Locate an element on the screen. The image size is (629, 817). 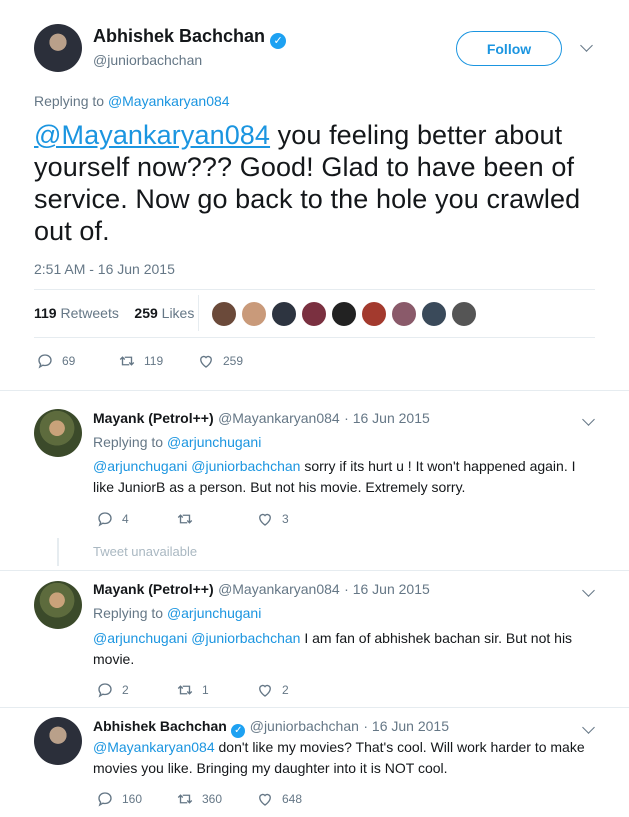
tweet-unavailable: Tweet unavailable is located at coordinates (145, 551).